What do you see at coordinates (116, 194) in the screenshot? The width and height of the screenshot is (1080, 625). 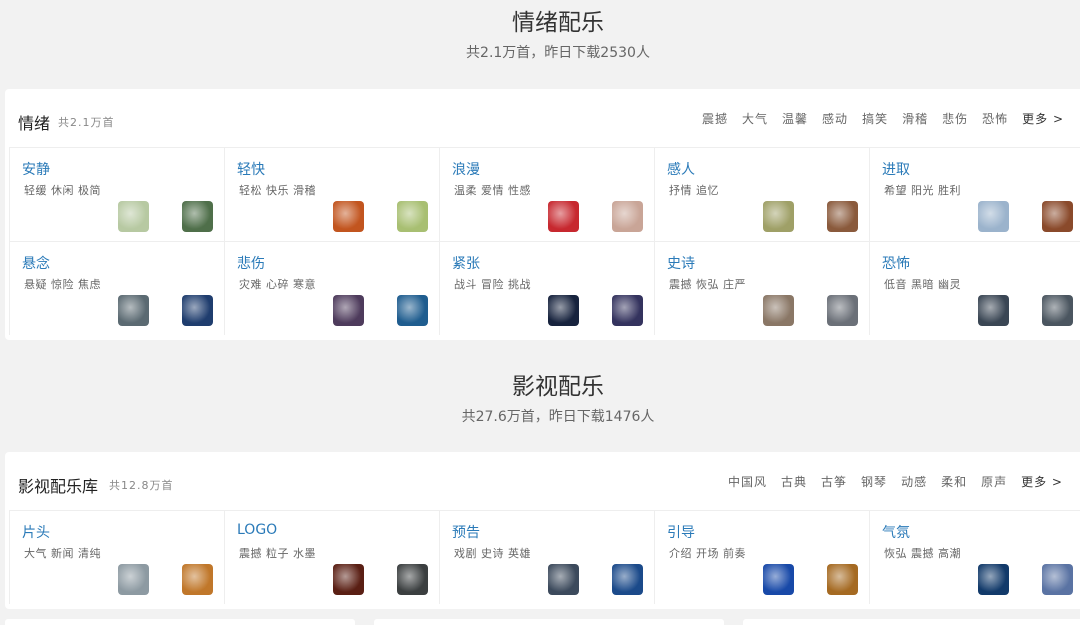 I see `category-card: 安静轻缓 休闲 极简` at bounding box center [116, 194].